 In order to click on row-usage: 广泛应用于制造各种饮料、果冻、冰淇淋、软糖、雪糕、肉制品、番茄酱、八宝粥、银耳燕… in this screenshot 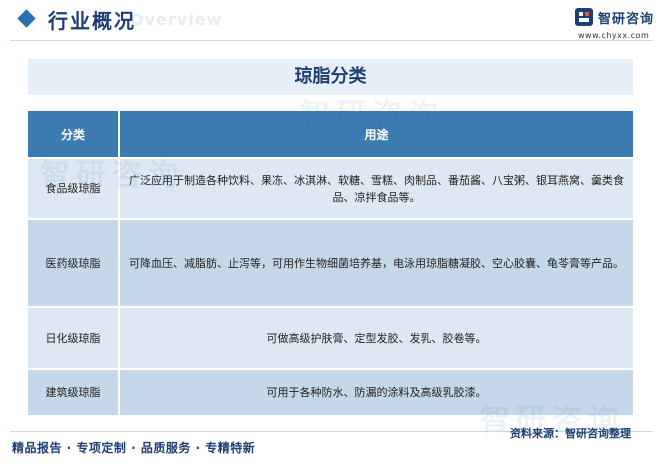, I will do `click(376, 188)`.